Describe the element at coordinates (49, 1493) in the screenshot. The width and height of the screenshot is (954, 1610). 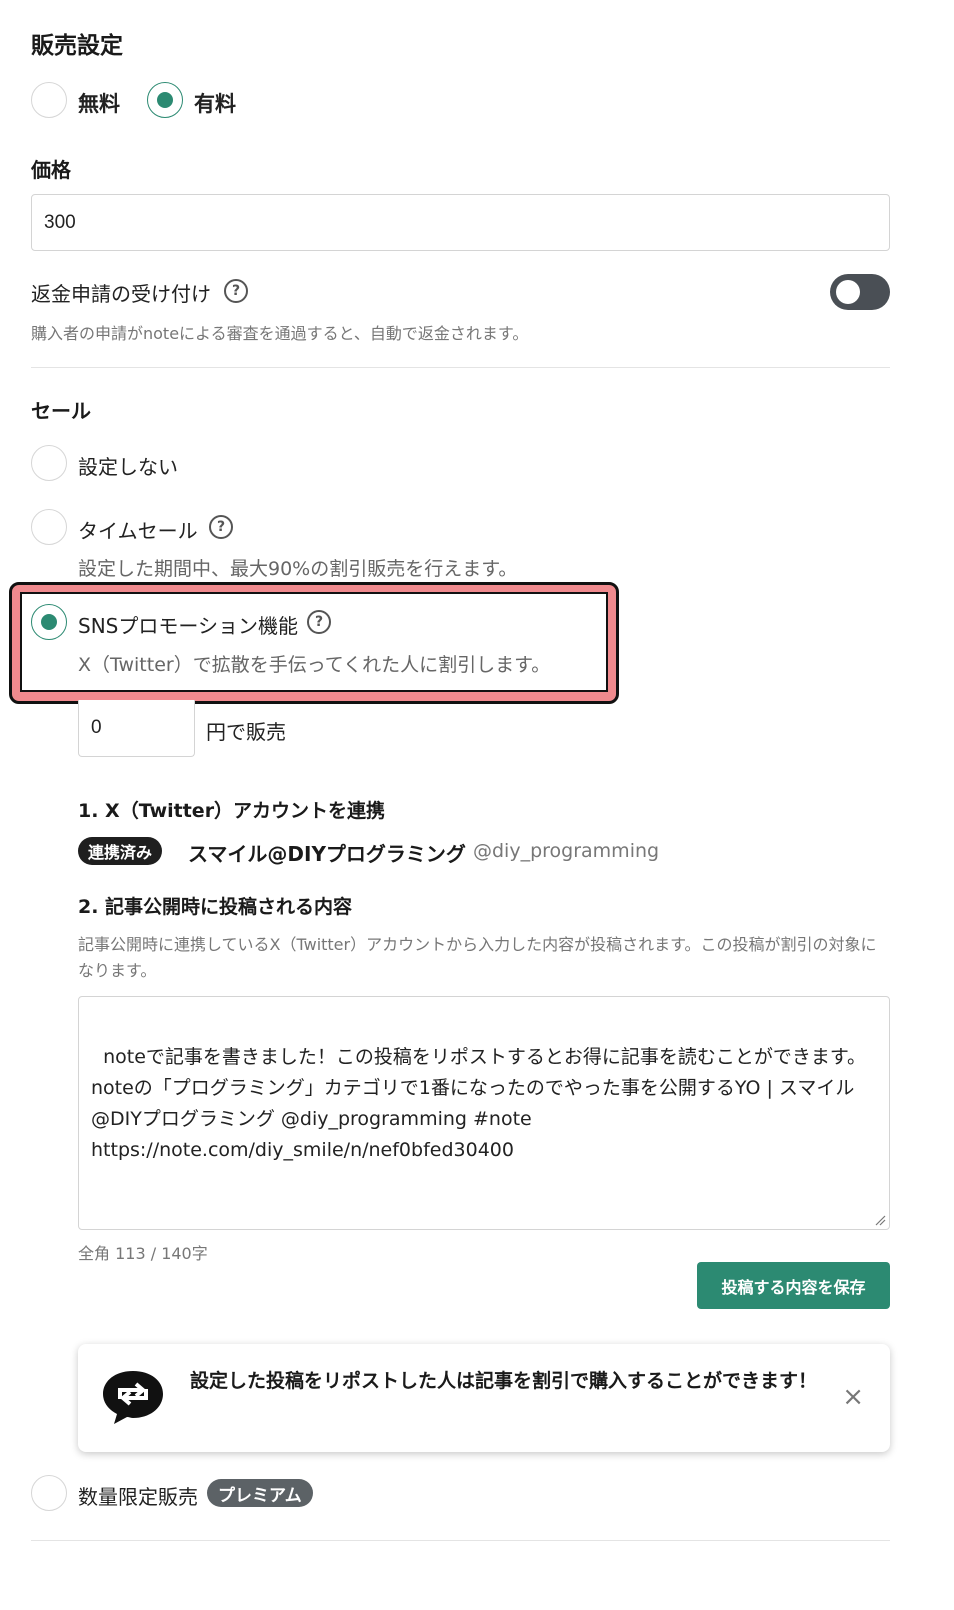
I see `radio-limited-quantity` at that location.